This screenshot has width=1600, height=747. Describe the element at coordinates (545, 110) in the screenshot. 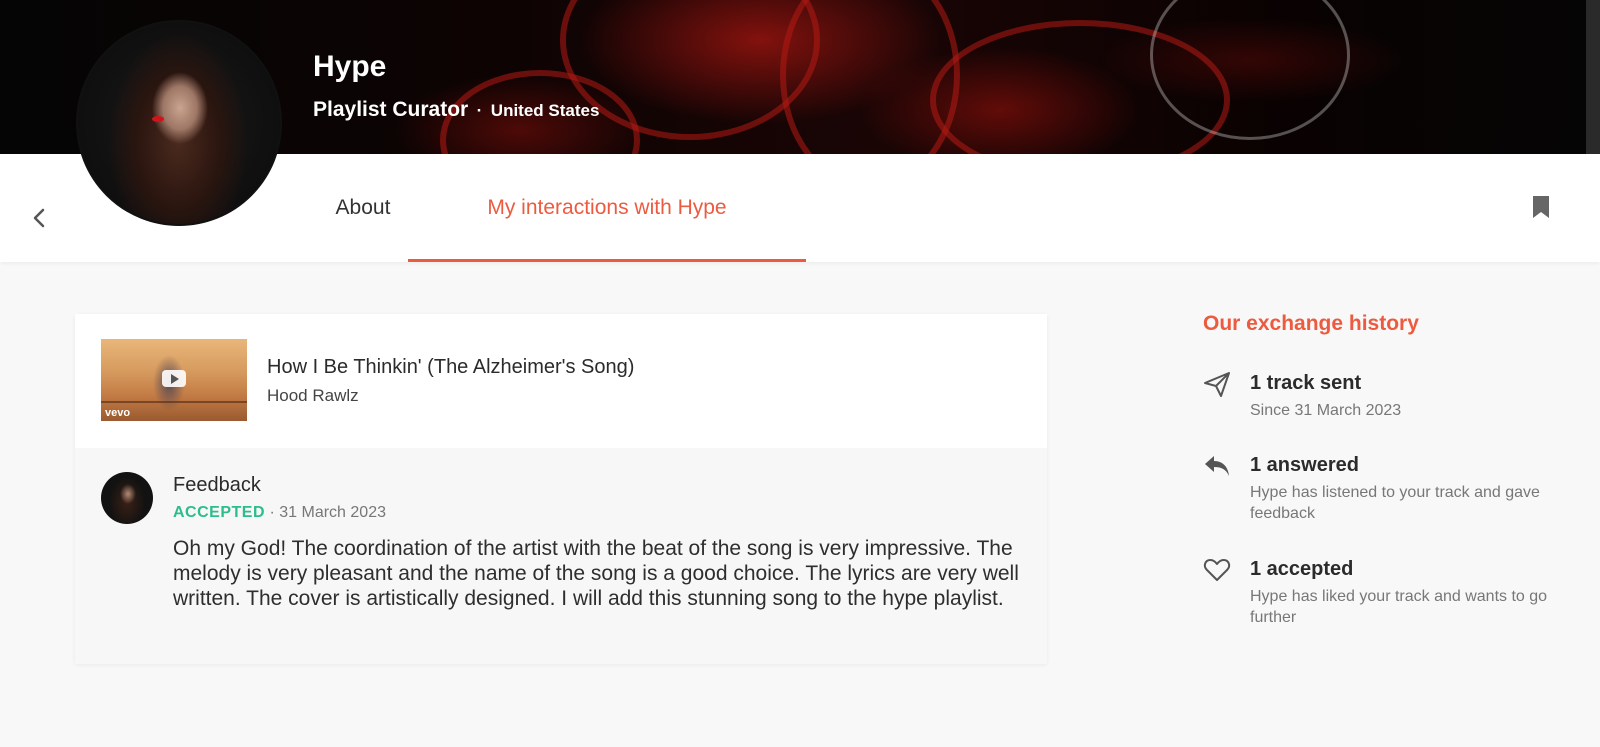

I see `profile-country: United States` at that location.